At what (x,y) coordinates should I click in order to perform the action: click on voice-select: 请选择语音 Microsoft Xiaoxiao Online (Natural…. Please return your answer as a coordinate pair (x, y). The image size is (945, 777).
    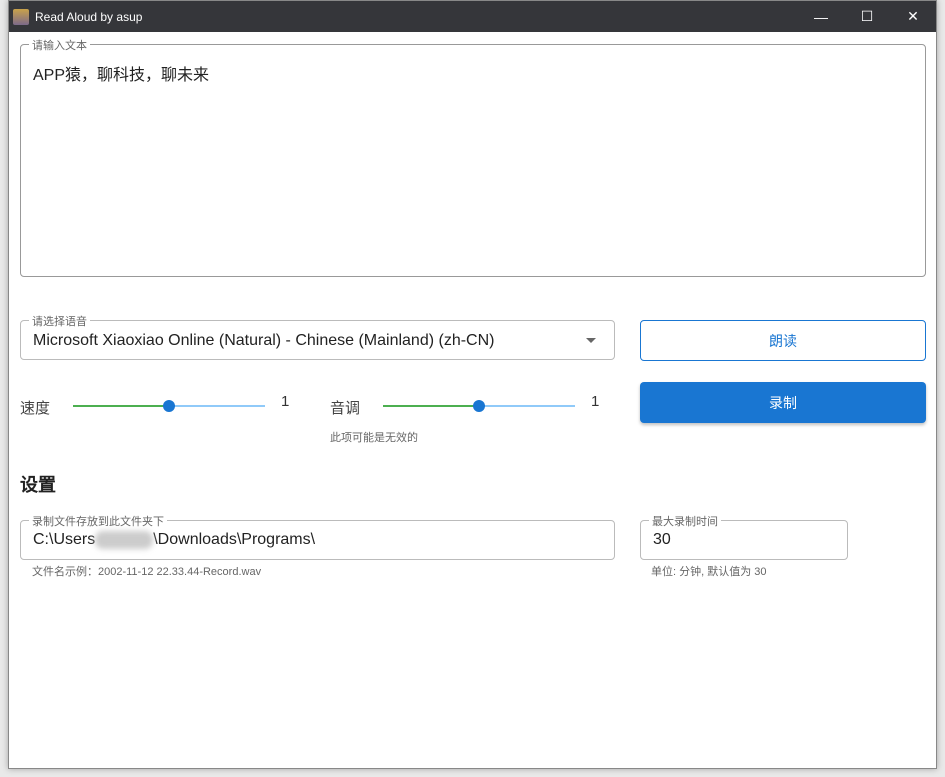
    Looking at the image, I should click on (317, 336).